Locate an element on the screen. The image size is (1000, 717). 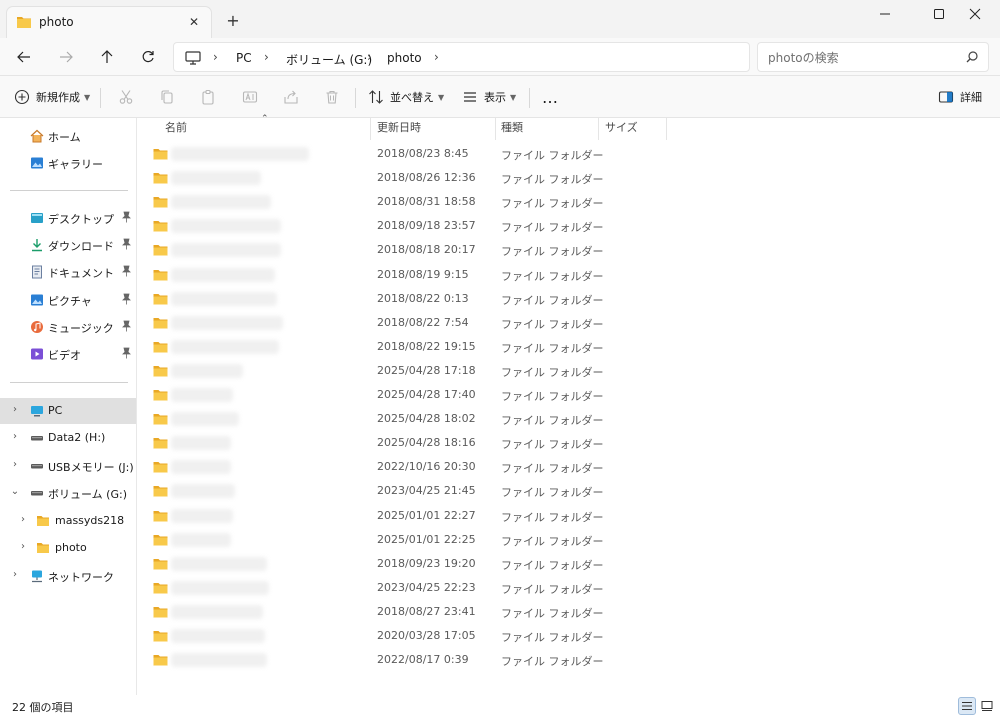
details-pane-button: 詳細 is located at coordinates (960, 97).